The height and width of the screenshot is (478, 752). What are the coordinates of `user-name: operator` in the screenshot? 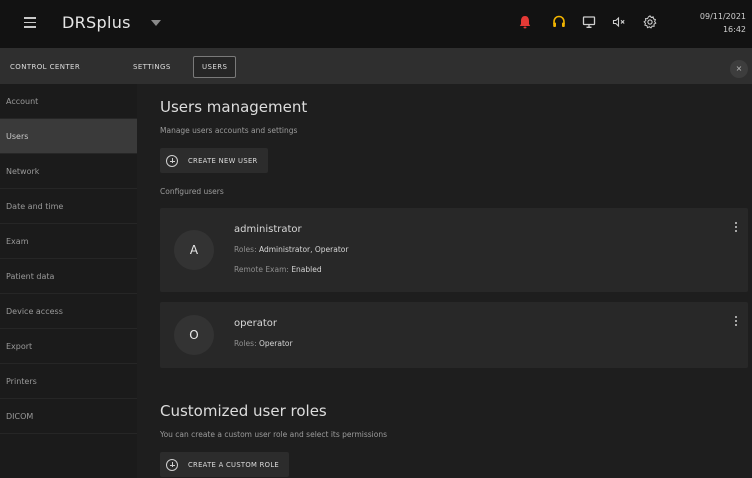 It's located at (256, 323).